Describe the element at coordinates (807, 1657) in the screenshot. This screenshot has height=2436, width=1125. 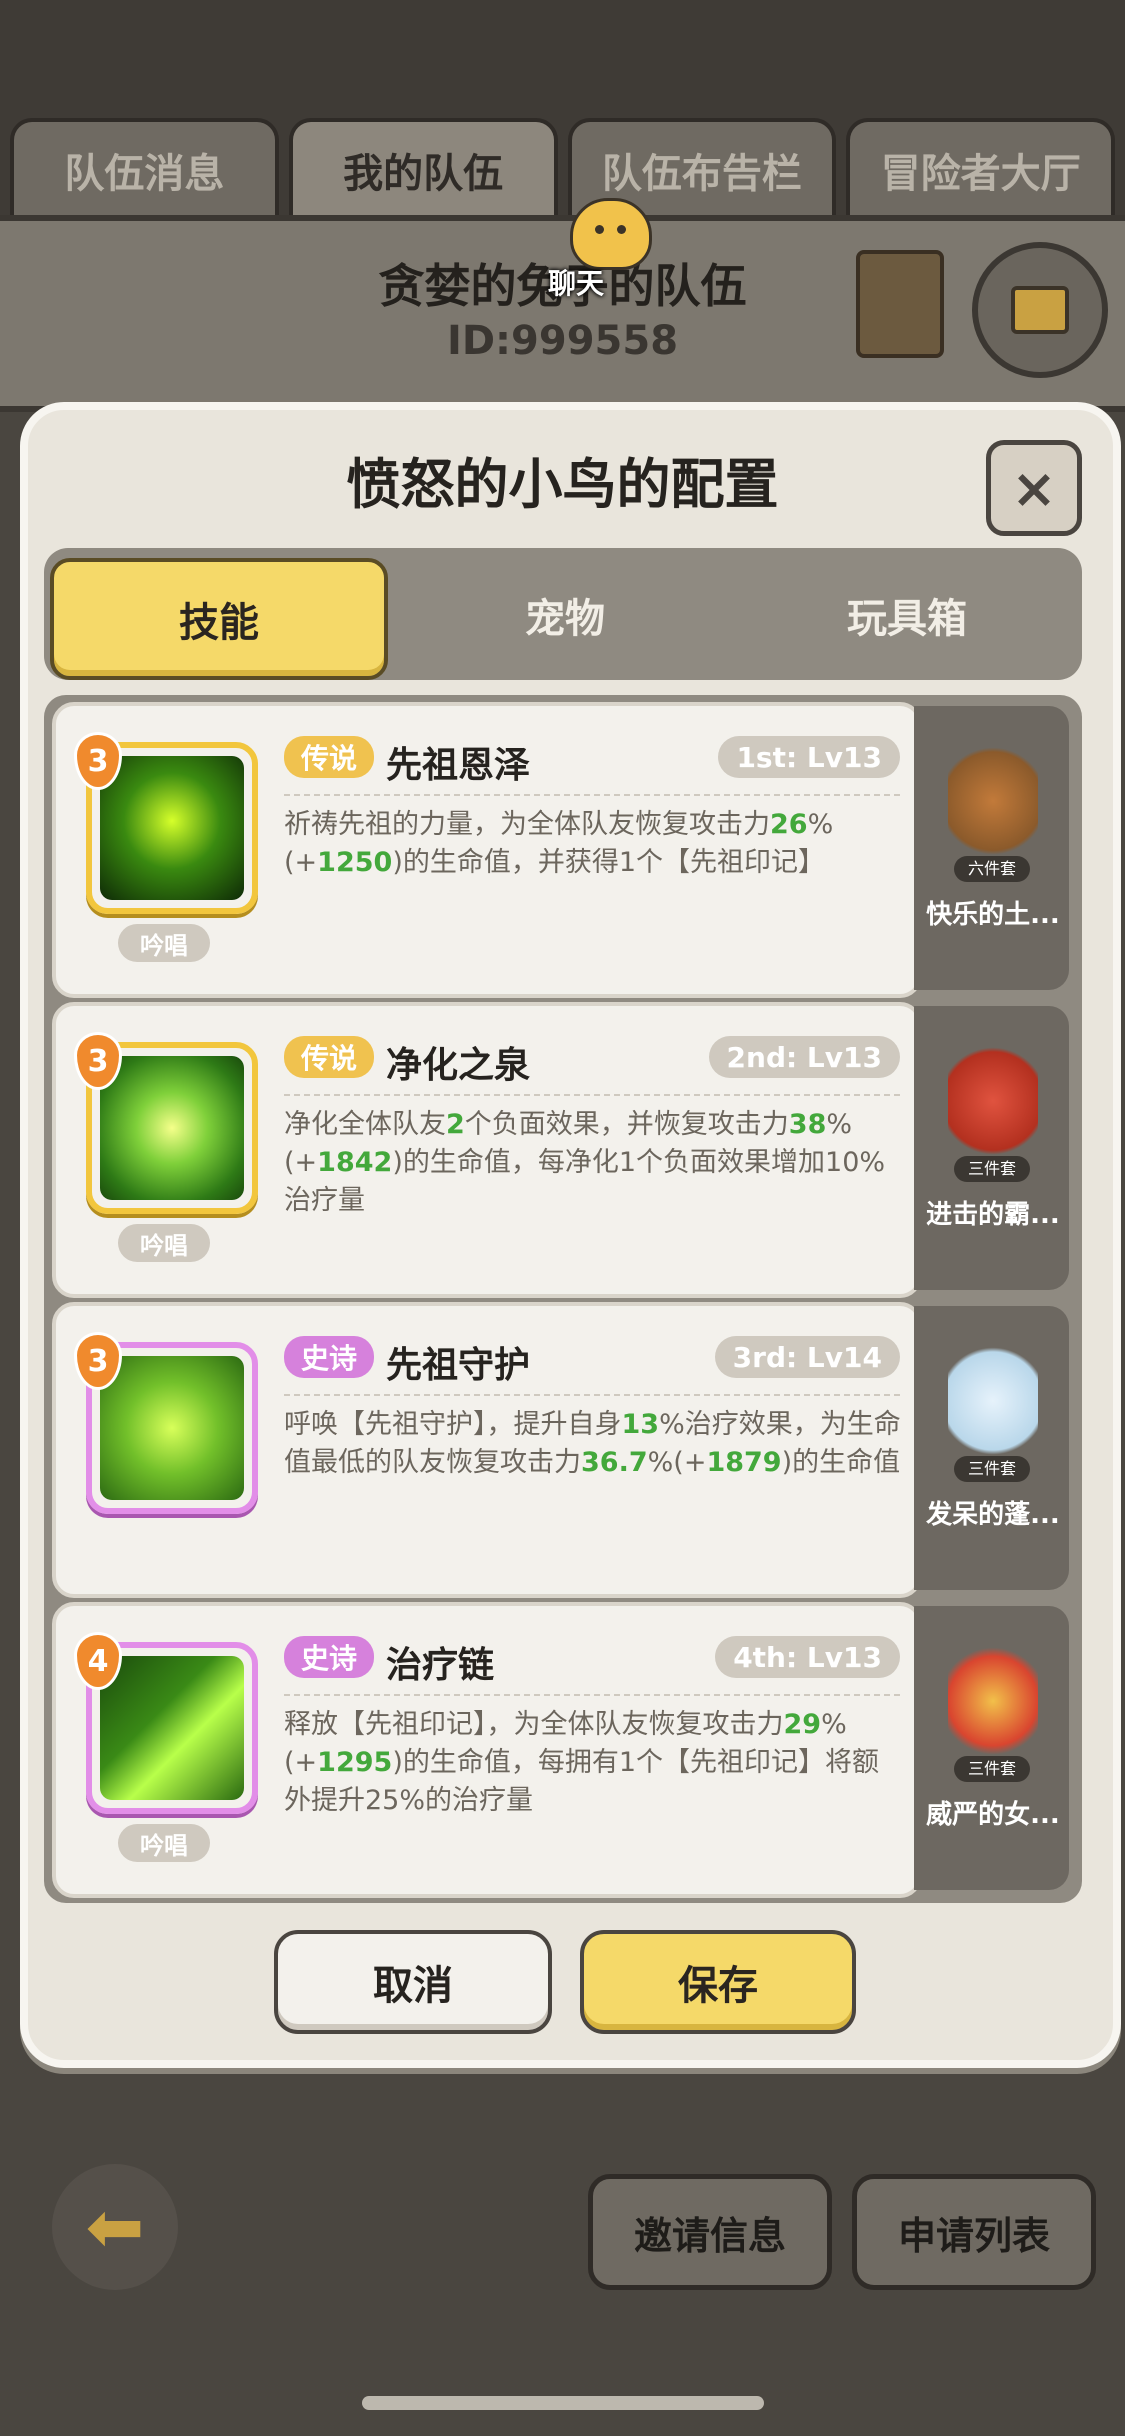
I see `skill-slot: 4th: Lv13` at that location.